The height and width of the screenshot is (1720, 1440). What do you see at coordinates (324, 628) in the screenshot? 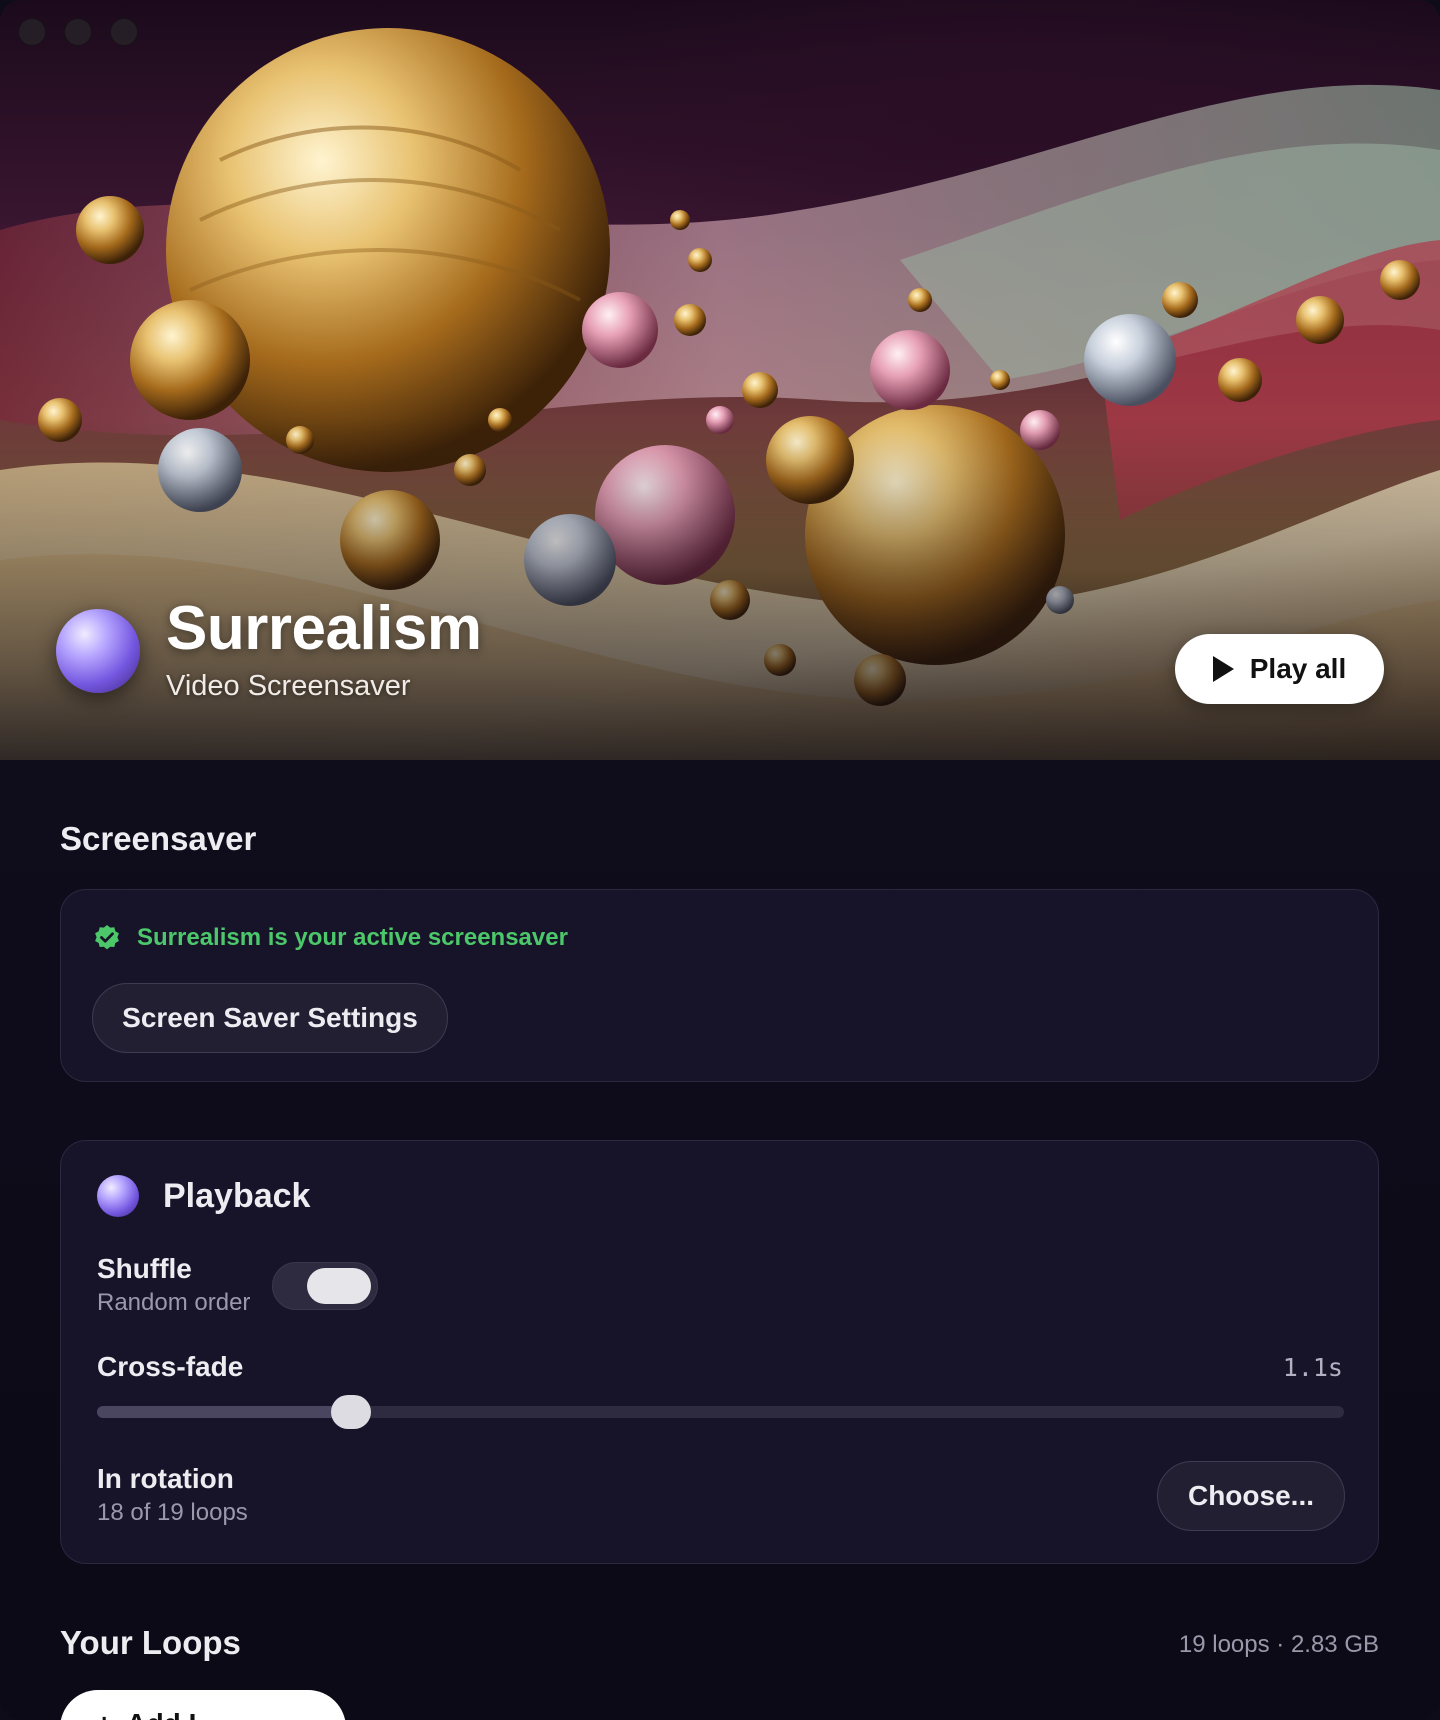
I see `hero-title: Surrealism` at bounding box center [324, 628].